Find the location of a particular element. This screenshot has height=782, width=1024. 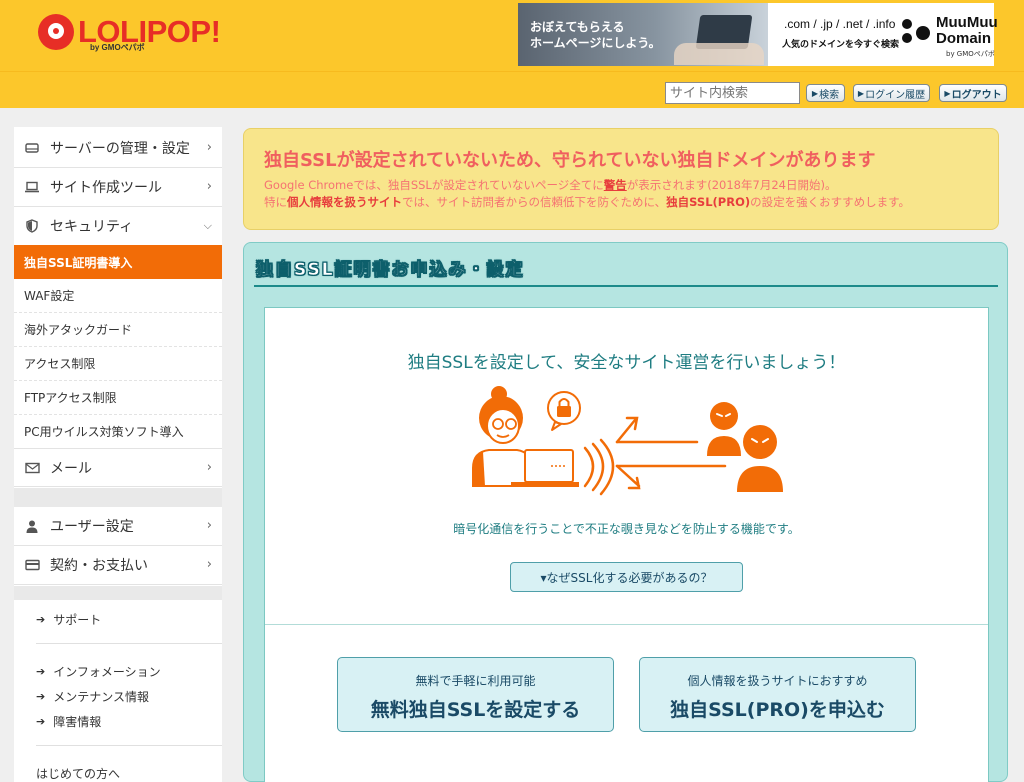

header-divider is located at coordinates (512, 71).